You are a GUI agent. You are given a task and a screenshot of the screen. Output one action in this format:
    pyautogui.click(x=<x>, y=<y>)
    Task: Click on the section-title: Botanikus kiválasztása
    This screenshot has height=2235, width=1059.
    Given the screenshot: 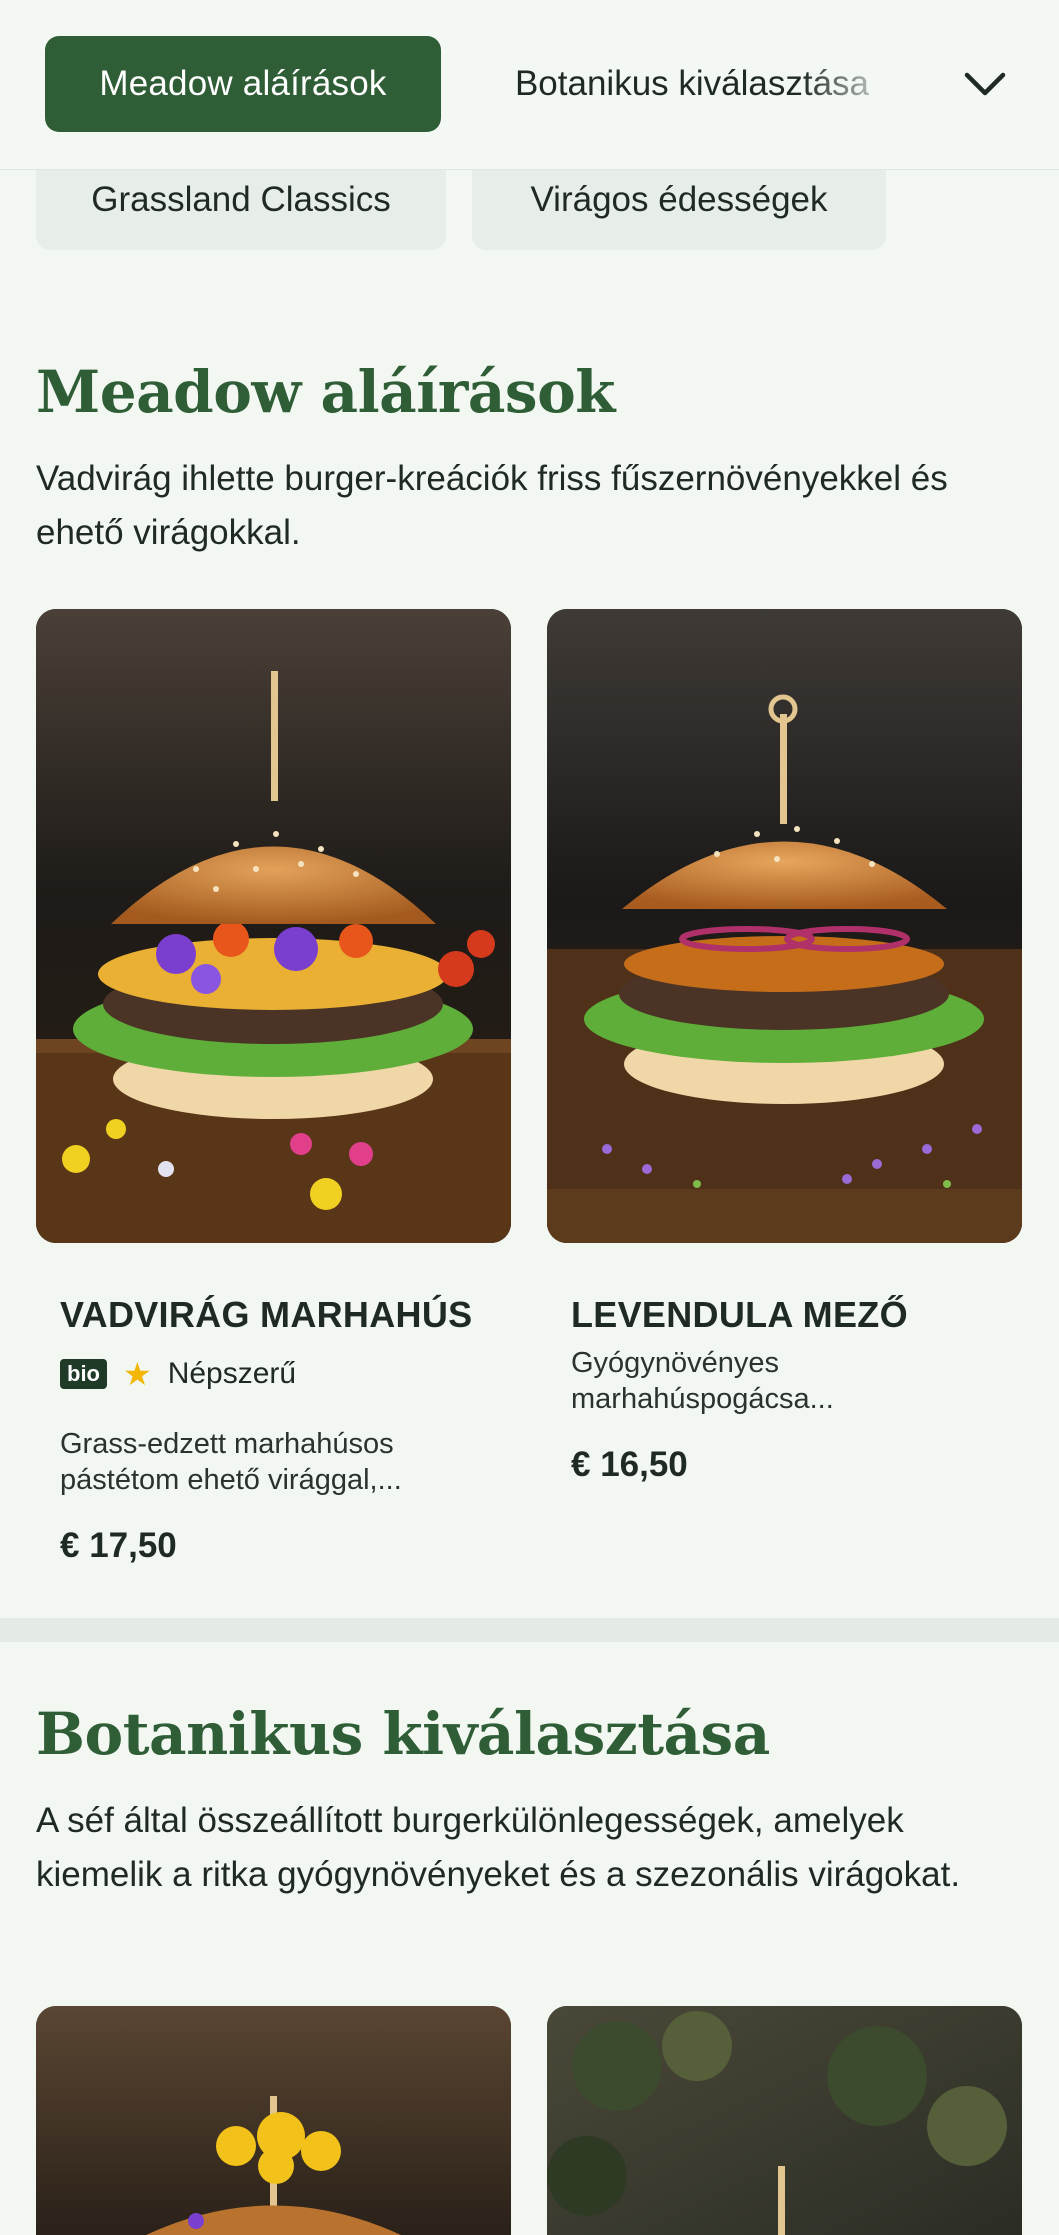 What is the action you would take?
    pyautogui.click(x=403, y=1734)
    